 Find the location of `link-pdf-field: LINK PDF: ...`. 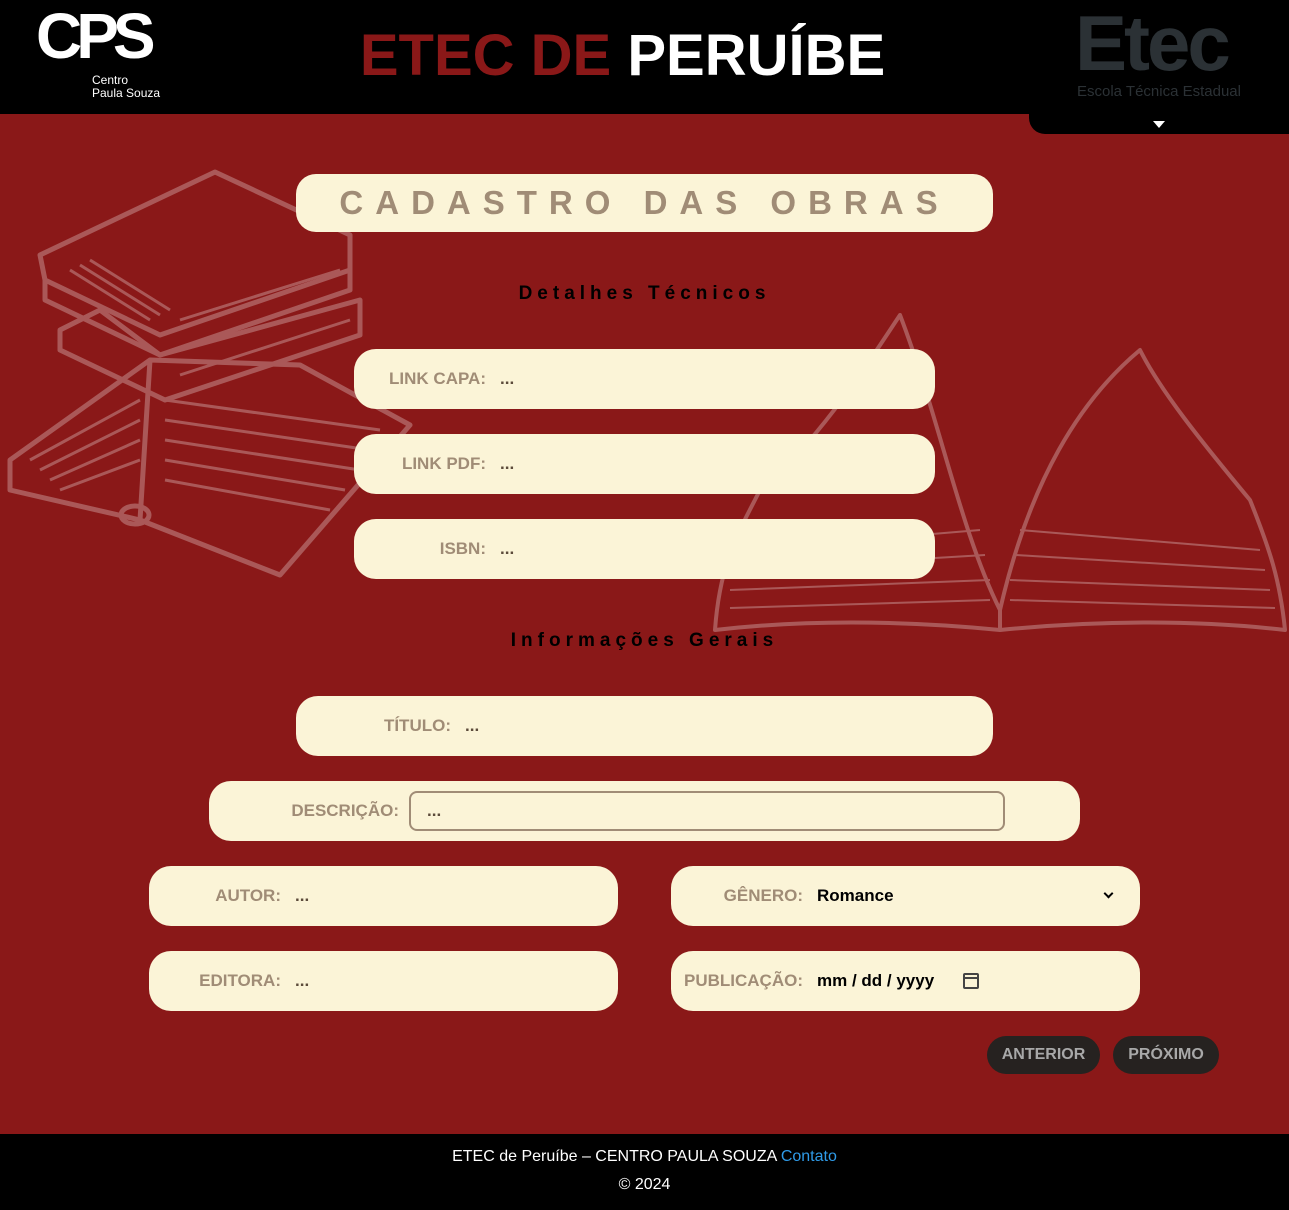

link-pdf-field: LINK PDF: ... is located at coordinates (644, 464).